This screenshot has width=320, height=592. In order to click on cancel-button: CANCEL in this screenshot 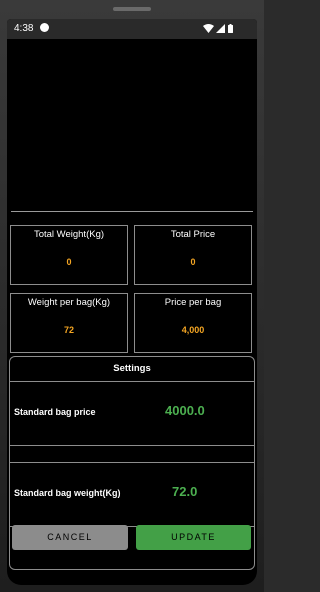, I will do `click(70, 537)`.